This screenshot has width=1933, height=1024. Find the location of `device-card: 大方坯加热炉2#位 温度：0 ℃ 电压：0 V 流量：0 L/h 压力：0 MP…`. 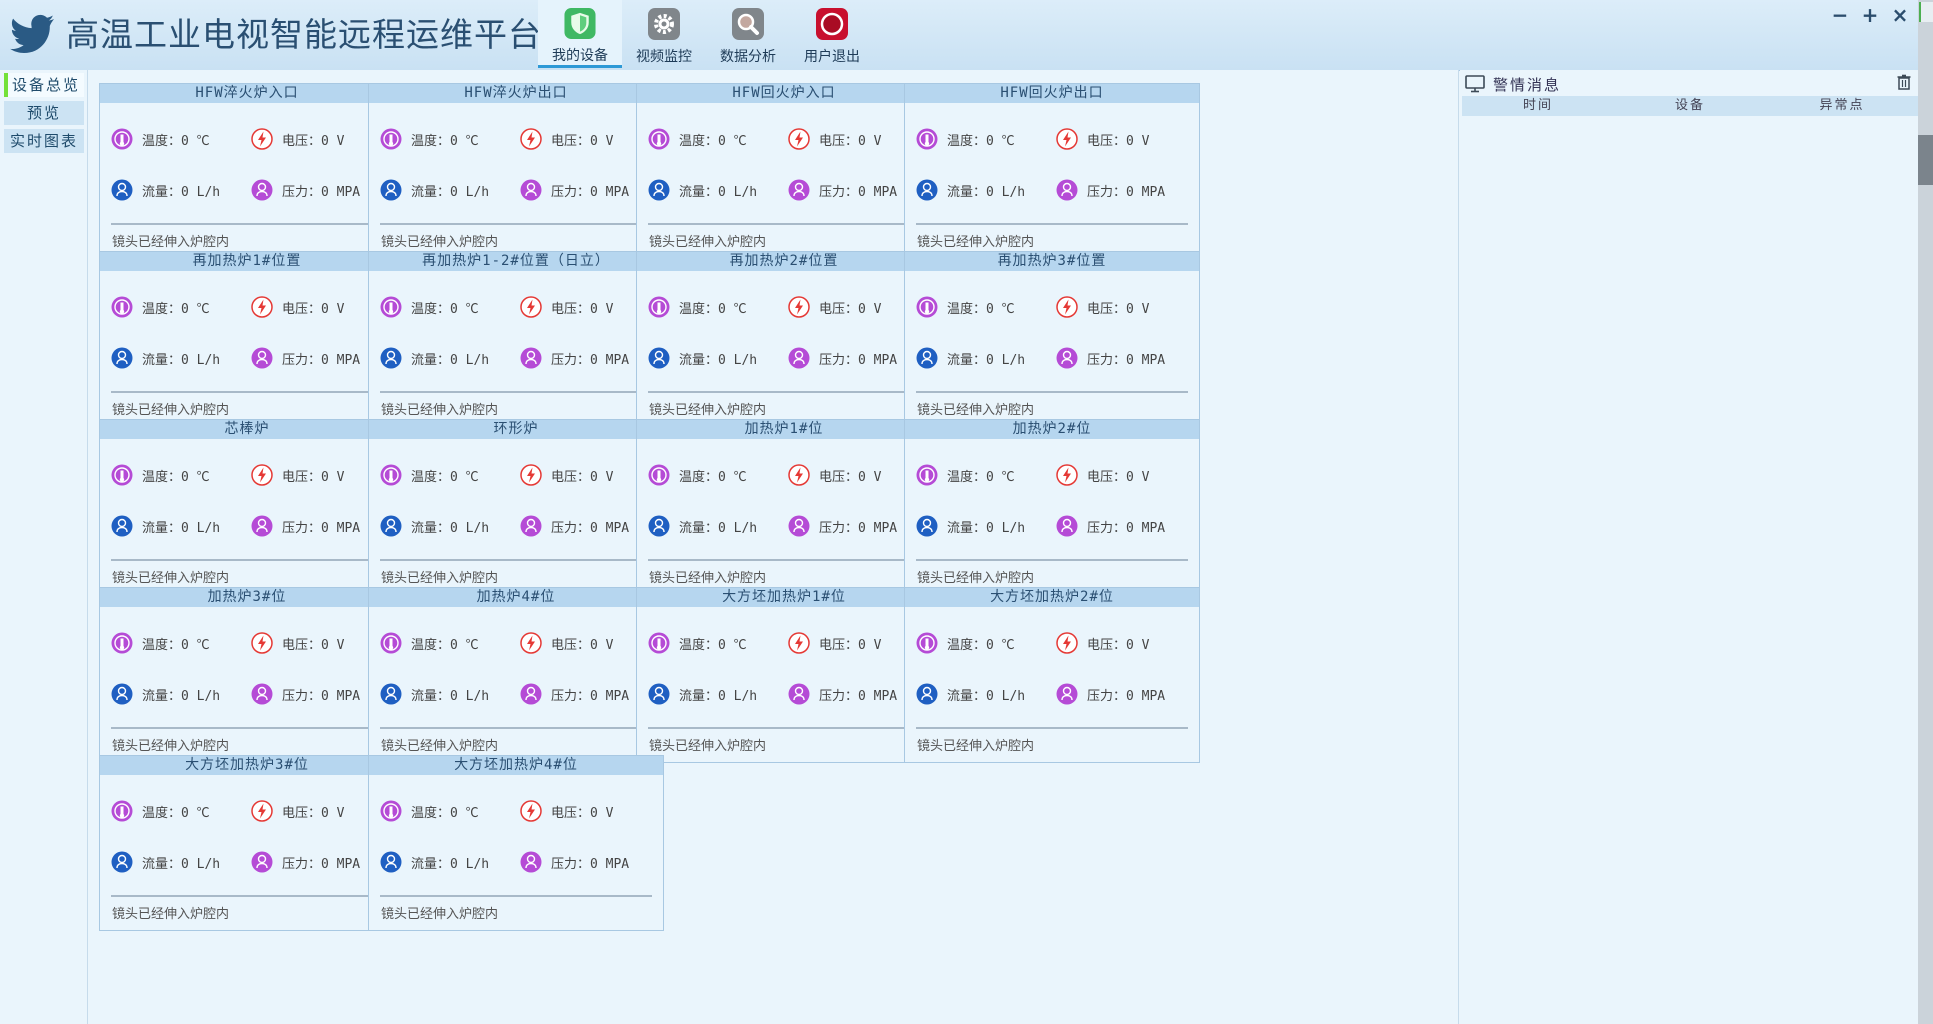

device-card: 大方坯加热炉2#位 温度：0 ℃ 电压：0 V 流量：0 L/h 压力：0 MP… is located at coordinates (1052, 675).